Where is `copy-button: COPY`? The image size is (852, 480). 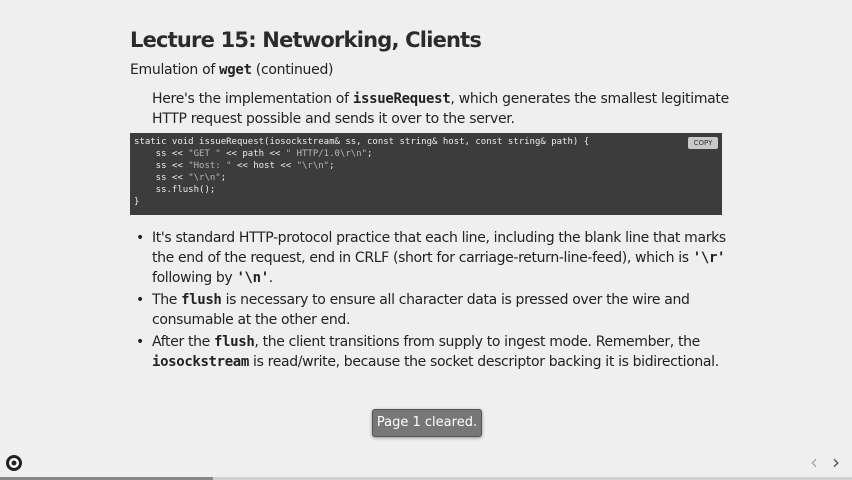
copy-button: COPY is located at coordinates (703, 143).